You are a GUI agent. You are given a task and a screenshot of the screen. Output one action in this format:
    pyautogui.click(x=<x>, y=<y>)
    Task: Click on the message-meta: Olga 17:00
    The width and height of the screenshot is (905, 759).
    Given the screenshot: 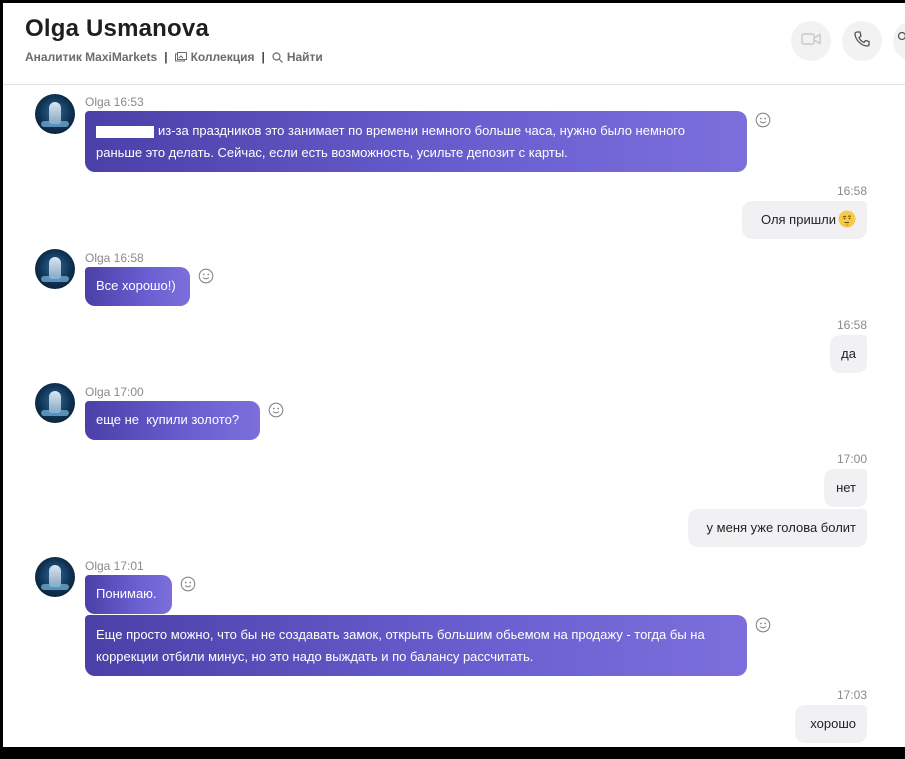 What is the action you would take?
    pyautogui.click(x=114, y=392)
    